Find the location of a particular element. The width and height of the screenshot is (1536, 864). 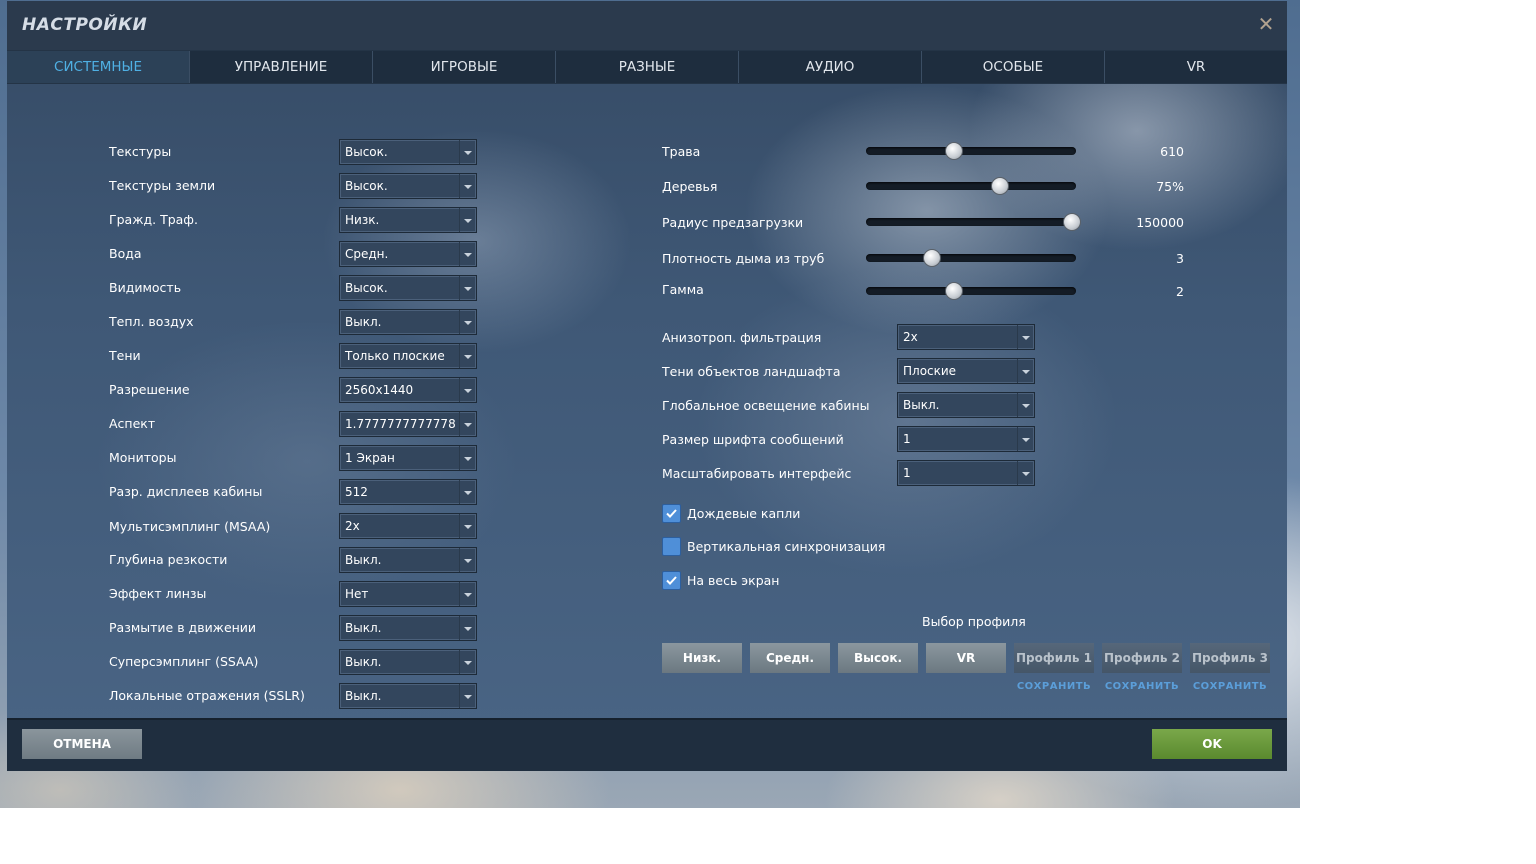

gamma-value: 2 is located at coordinates (1180, 291).